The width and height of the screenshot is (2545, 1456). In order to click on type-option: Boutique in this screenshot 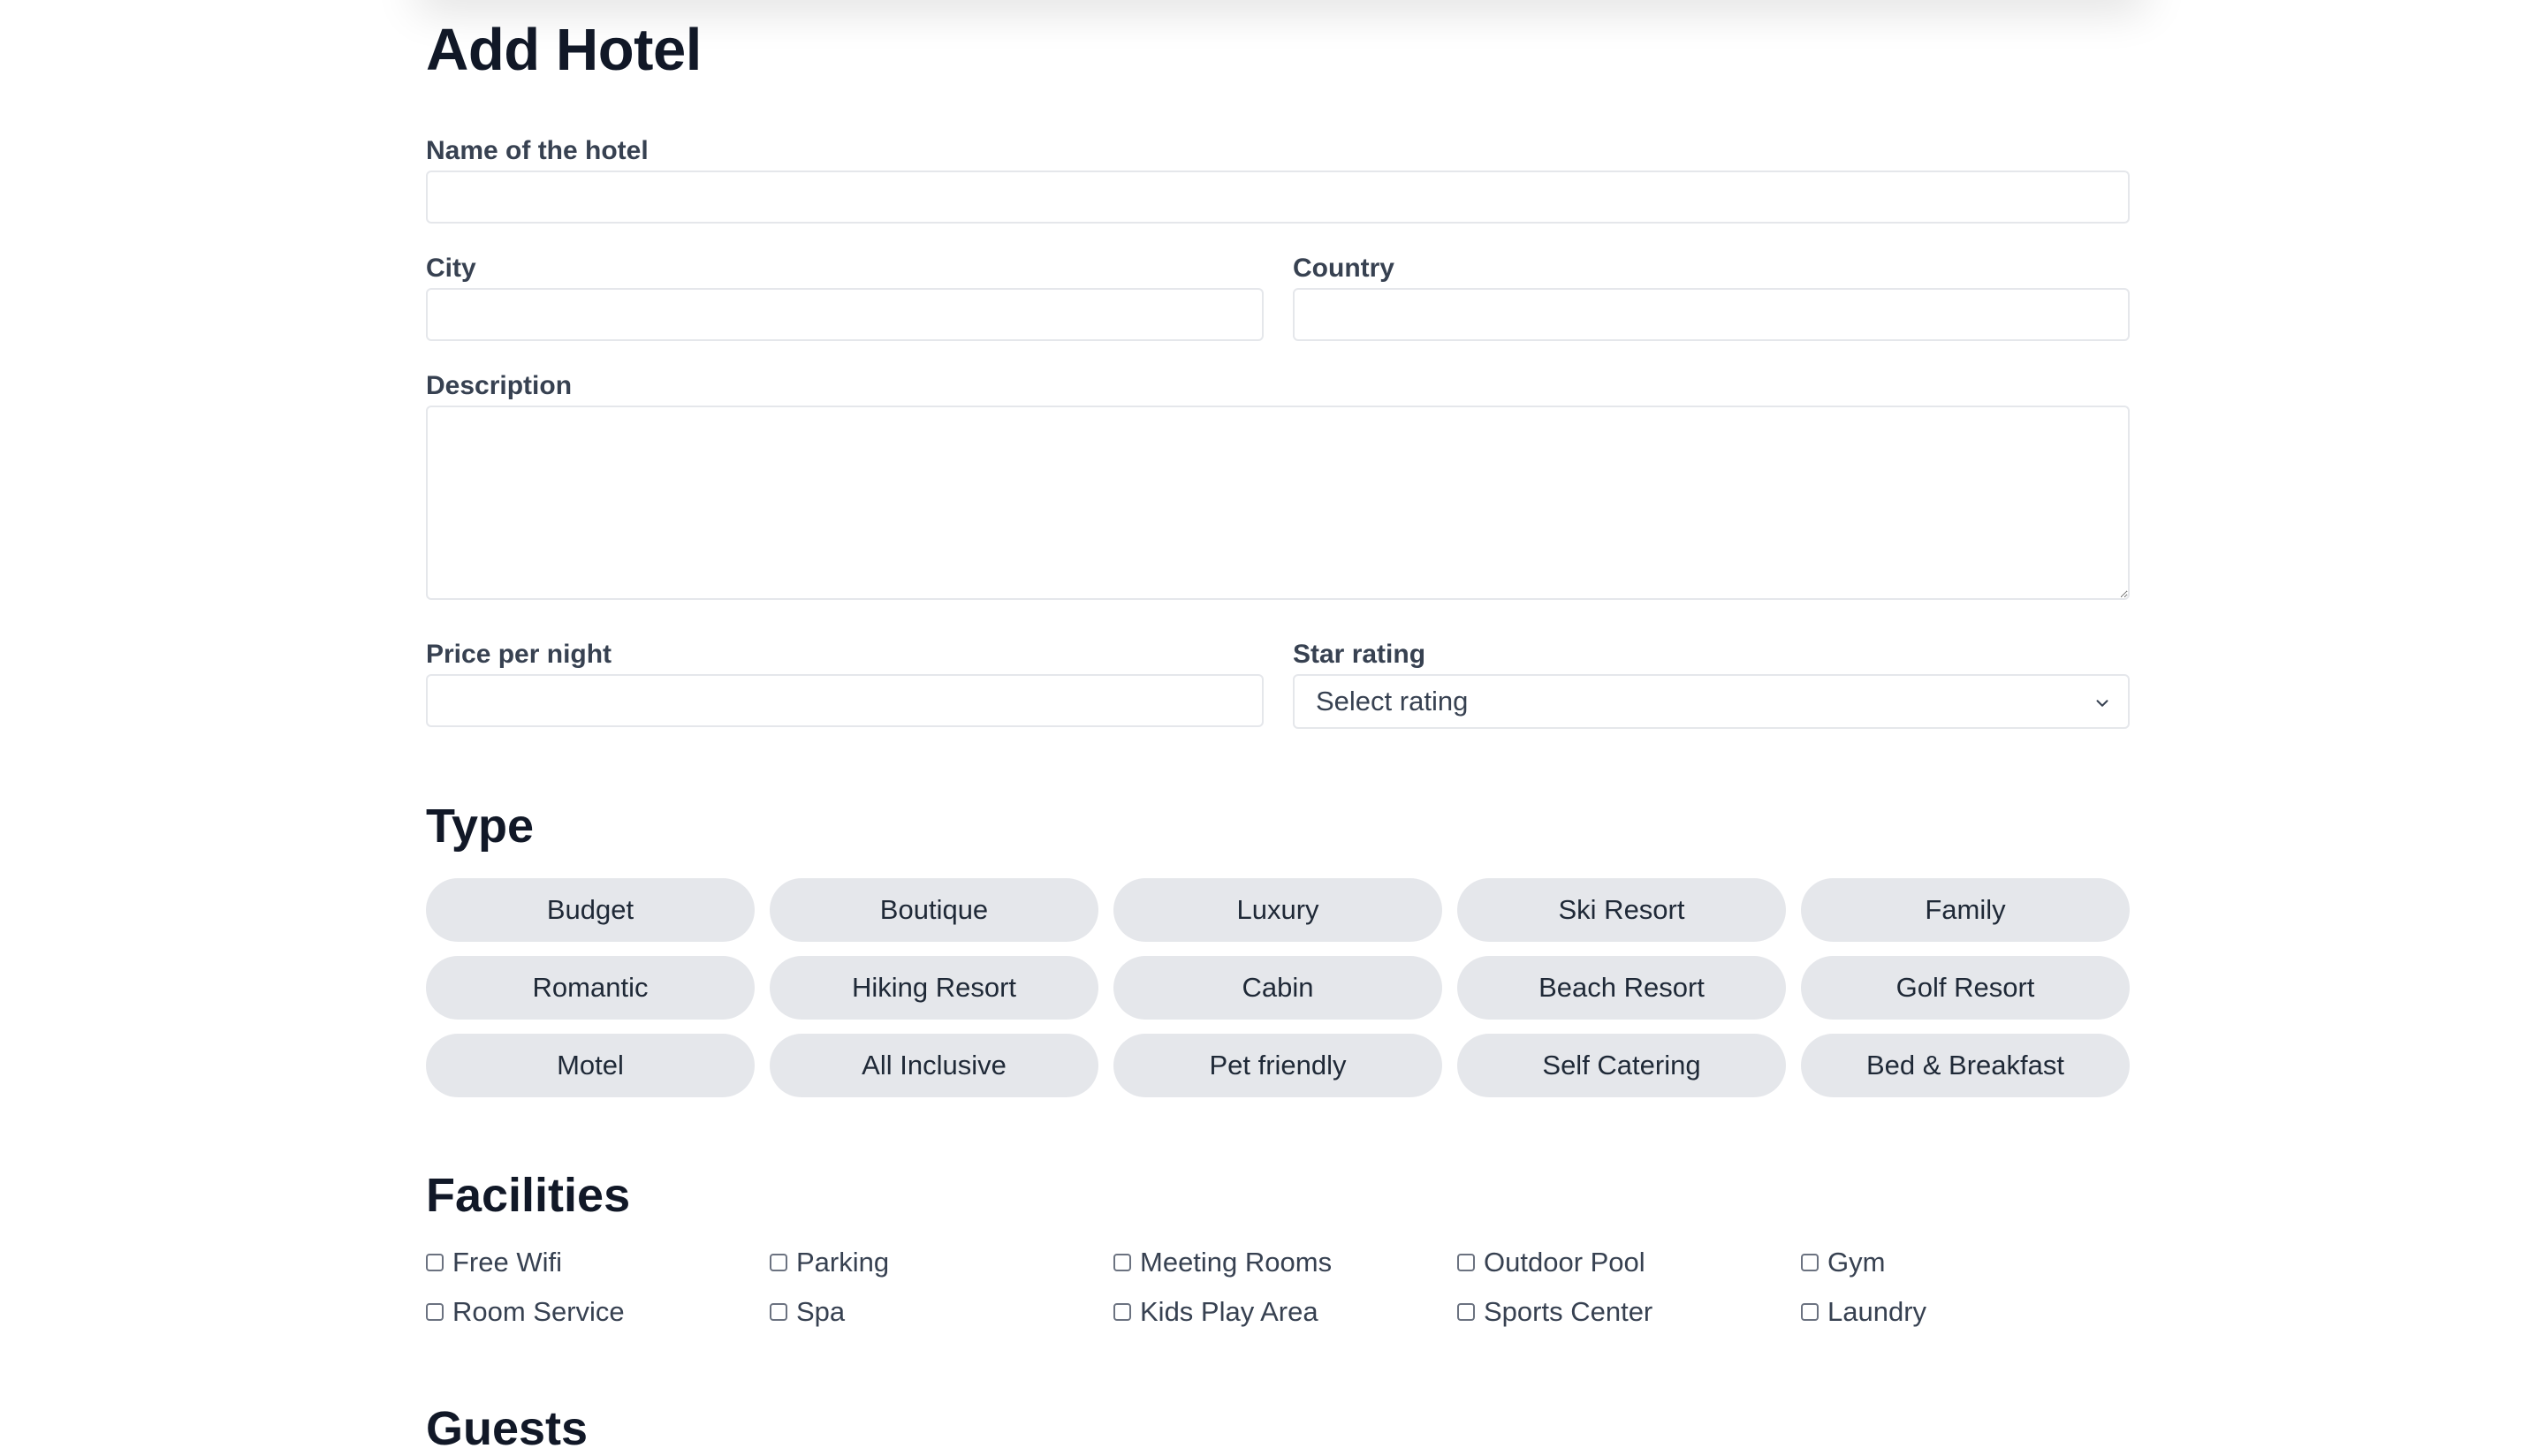, I will do `click(934, 910)`.